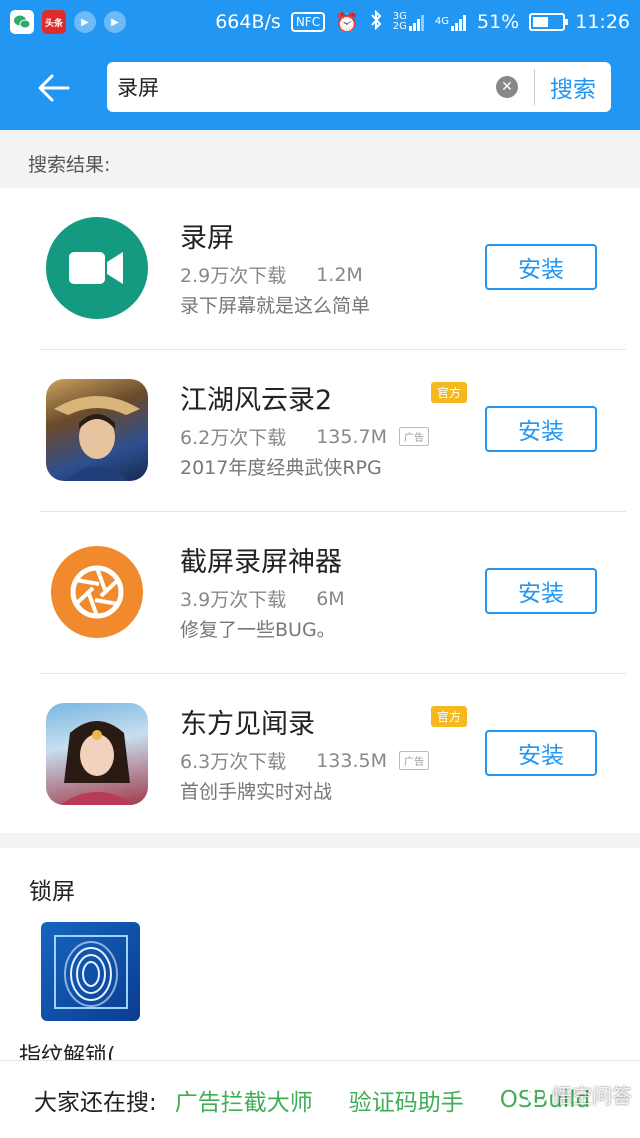  I want to click on results-label: 搜索结果:, so click(69, 165).